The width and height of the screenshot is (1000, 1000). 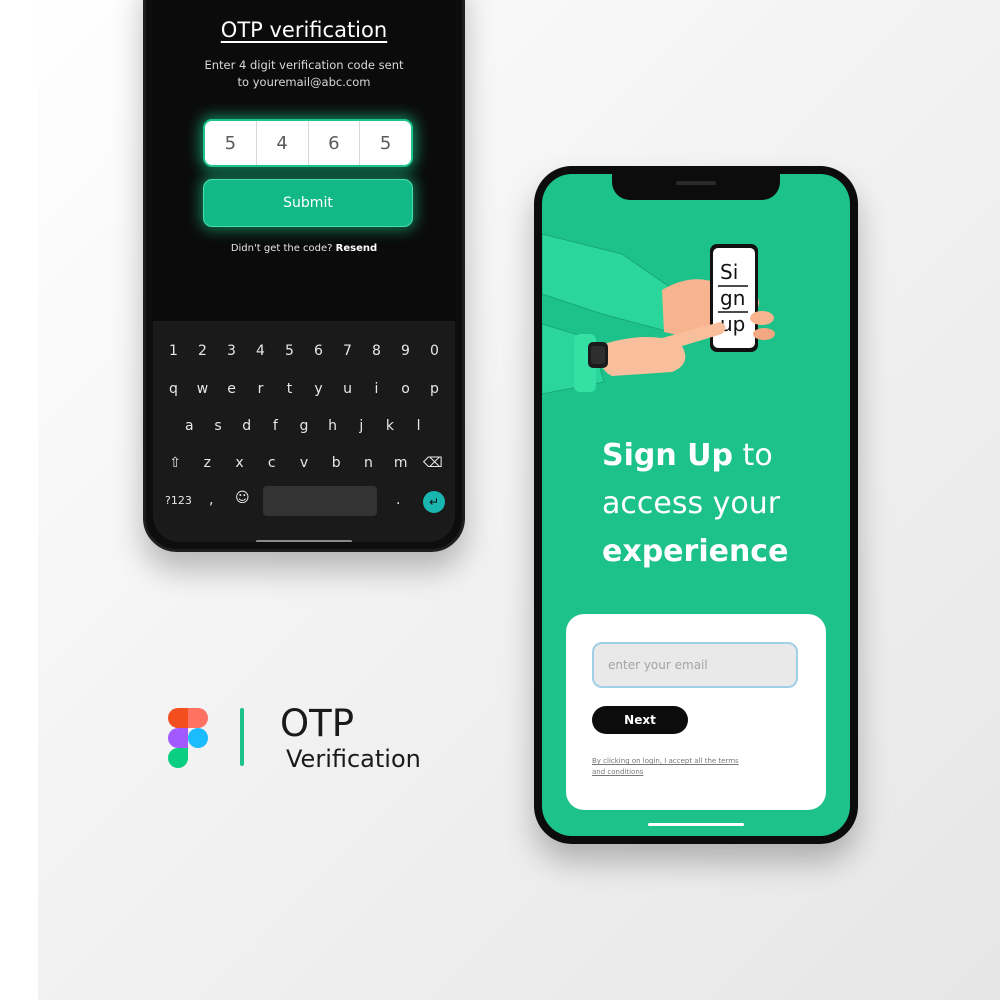 I want to click on keyboard-row-middle: a s d f g h j k l, so click(x=304, y=426).